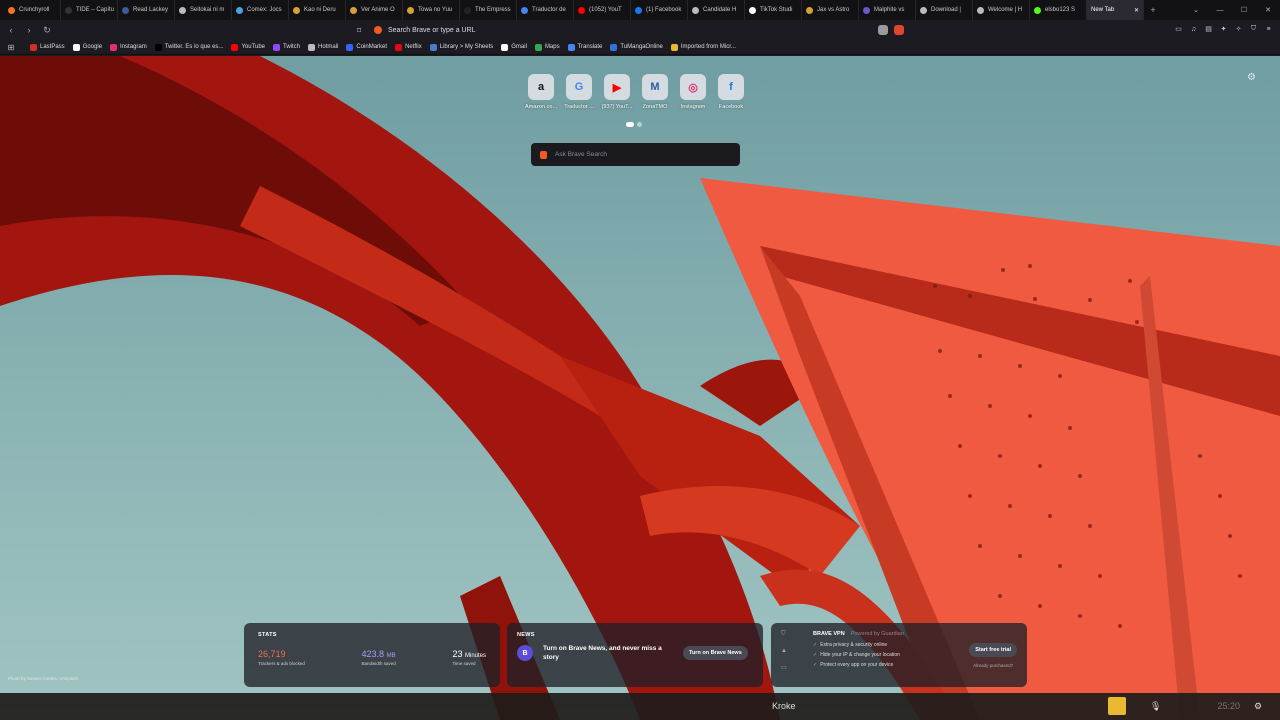  What do you see at coordinates (1178, 29) in the screenshot?
I see `sidebar-icon: ▭` at bounding box center [1178, 29].